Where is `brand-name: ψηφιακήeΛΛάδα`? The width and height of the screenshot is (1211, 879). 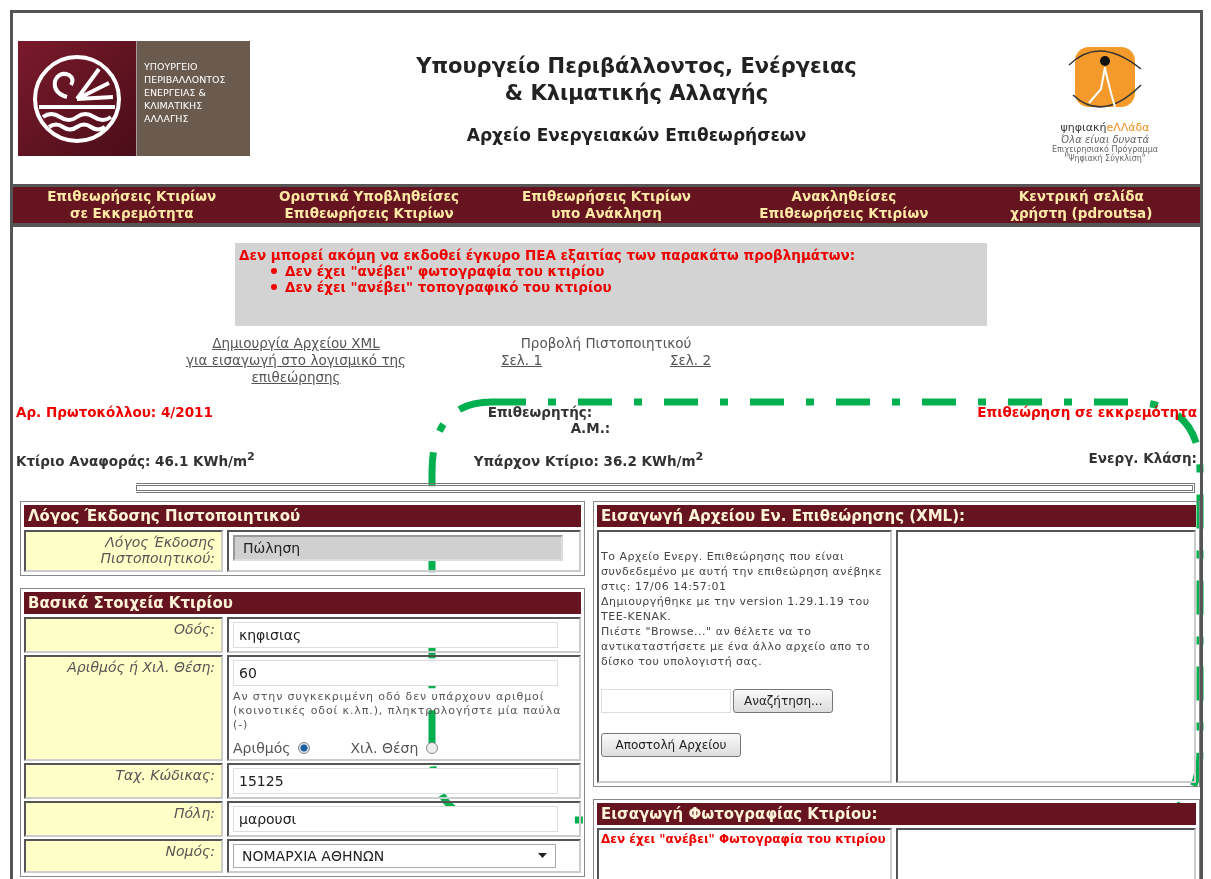
brand-name: ψηφιακήeΛΛάδα is located at coordinates (1105, 127).